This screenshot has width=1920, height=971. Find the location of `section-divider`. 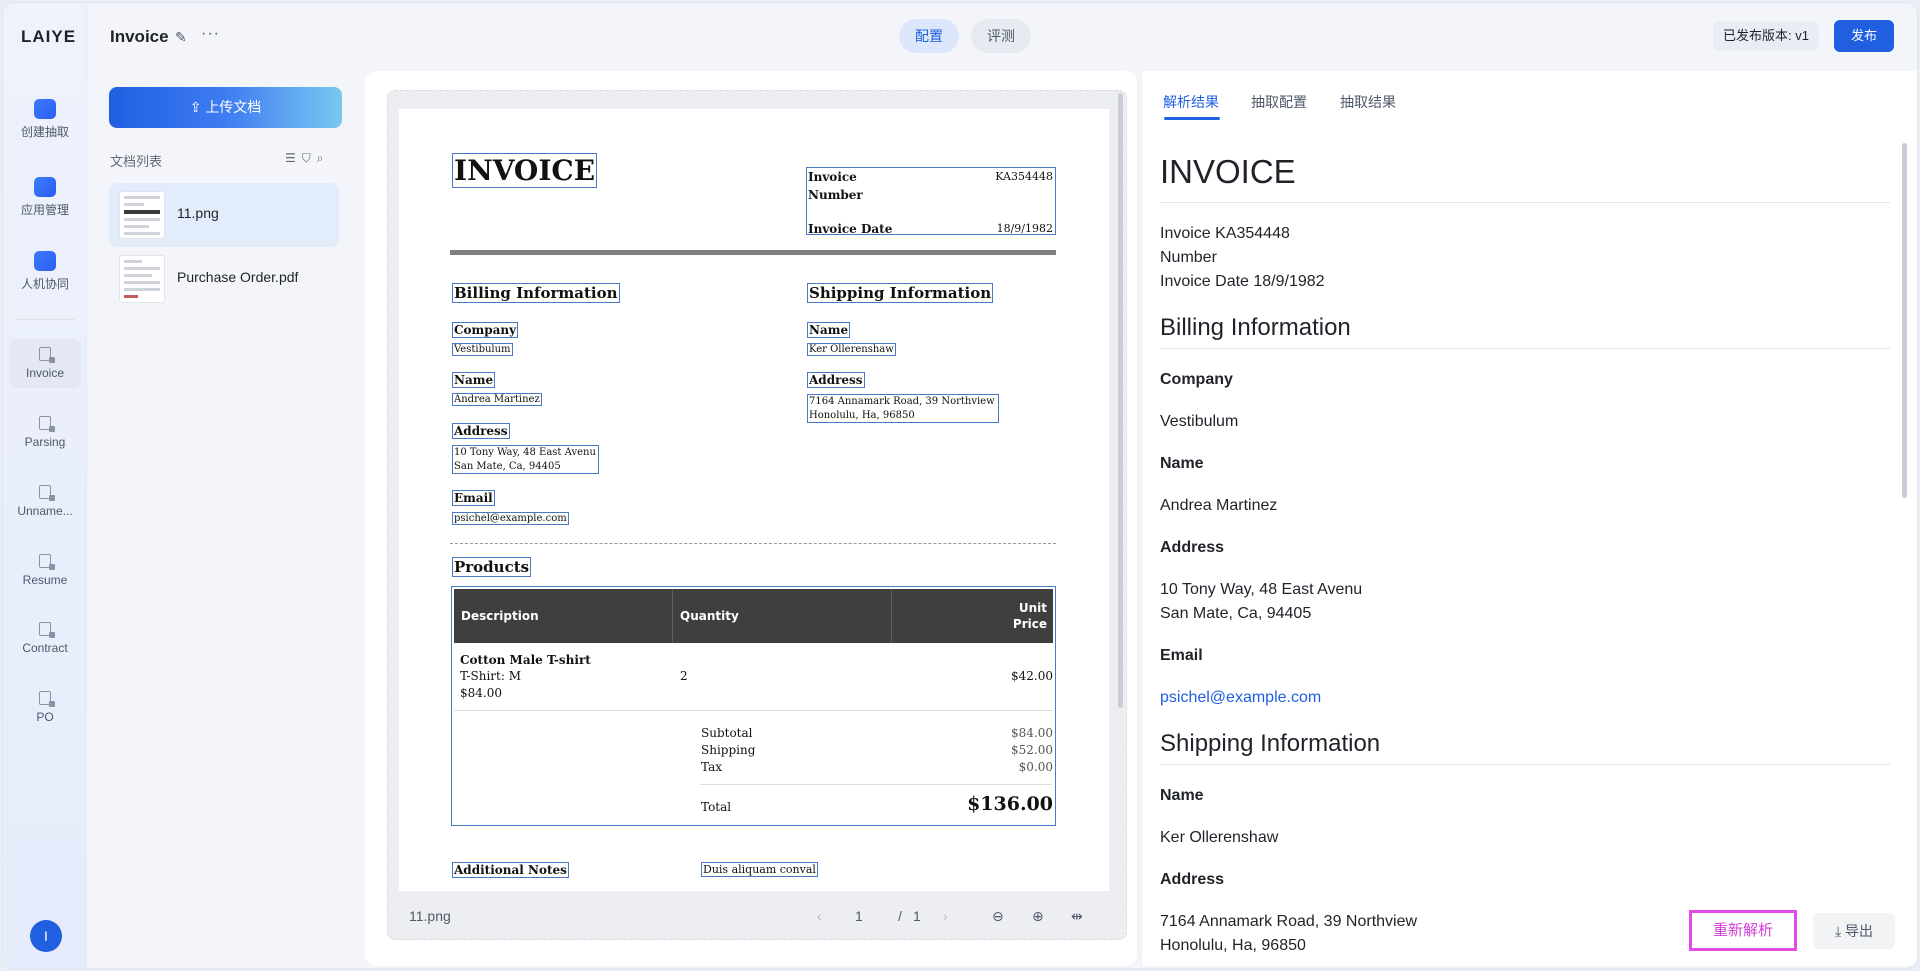

section-divider is located at coordinates (753, 543).